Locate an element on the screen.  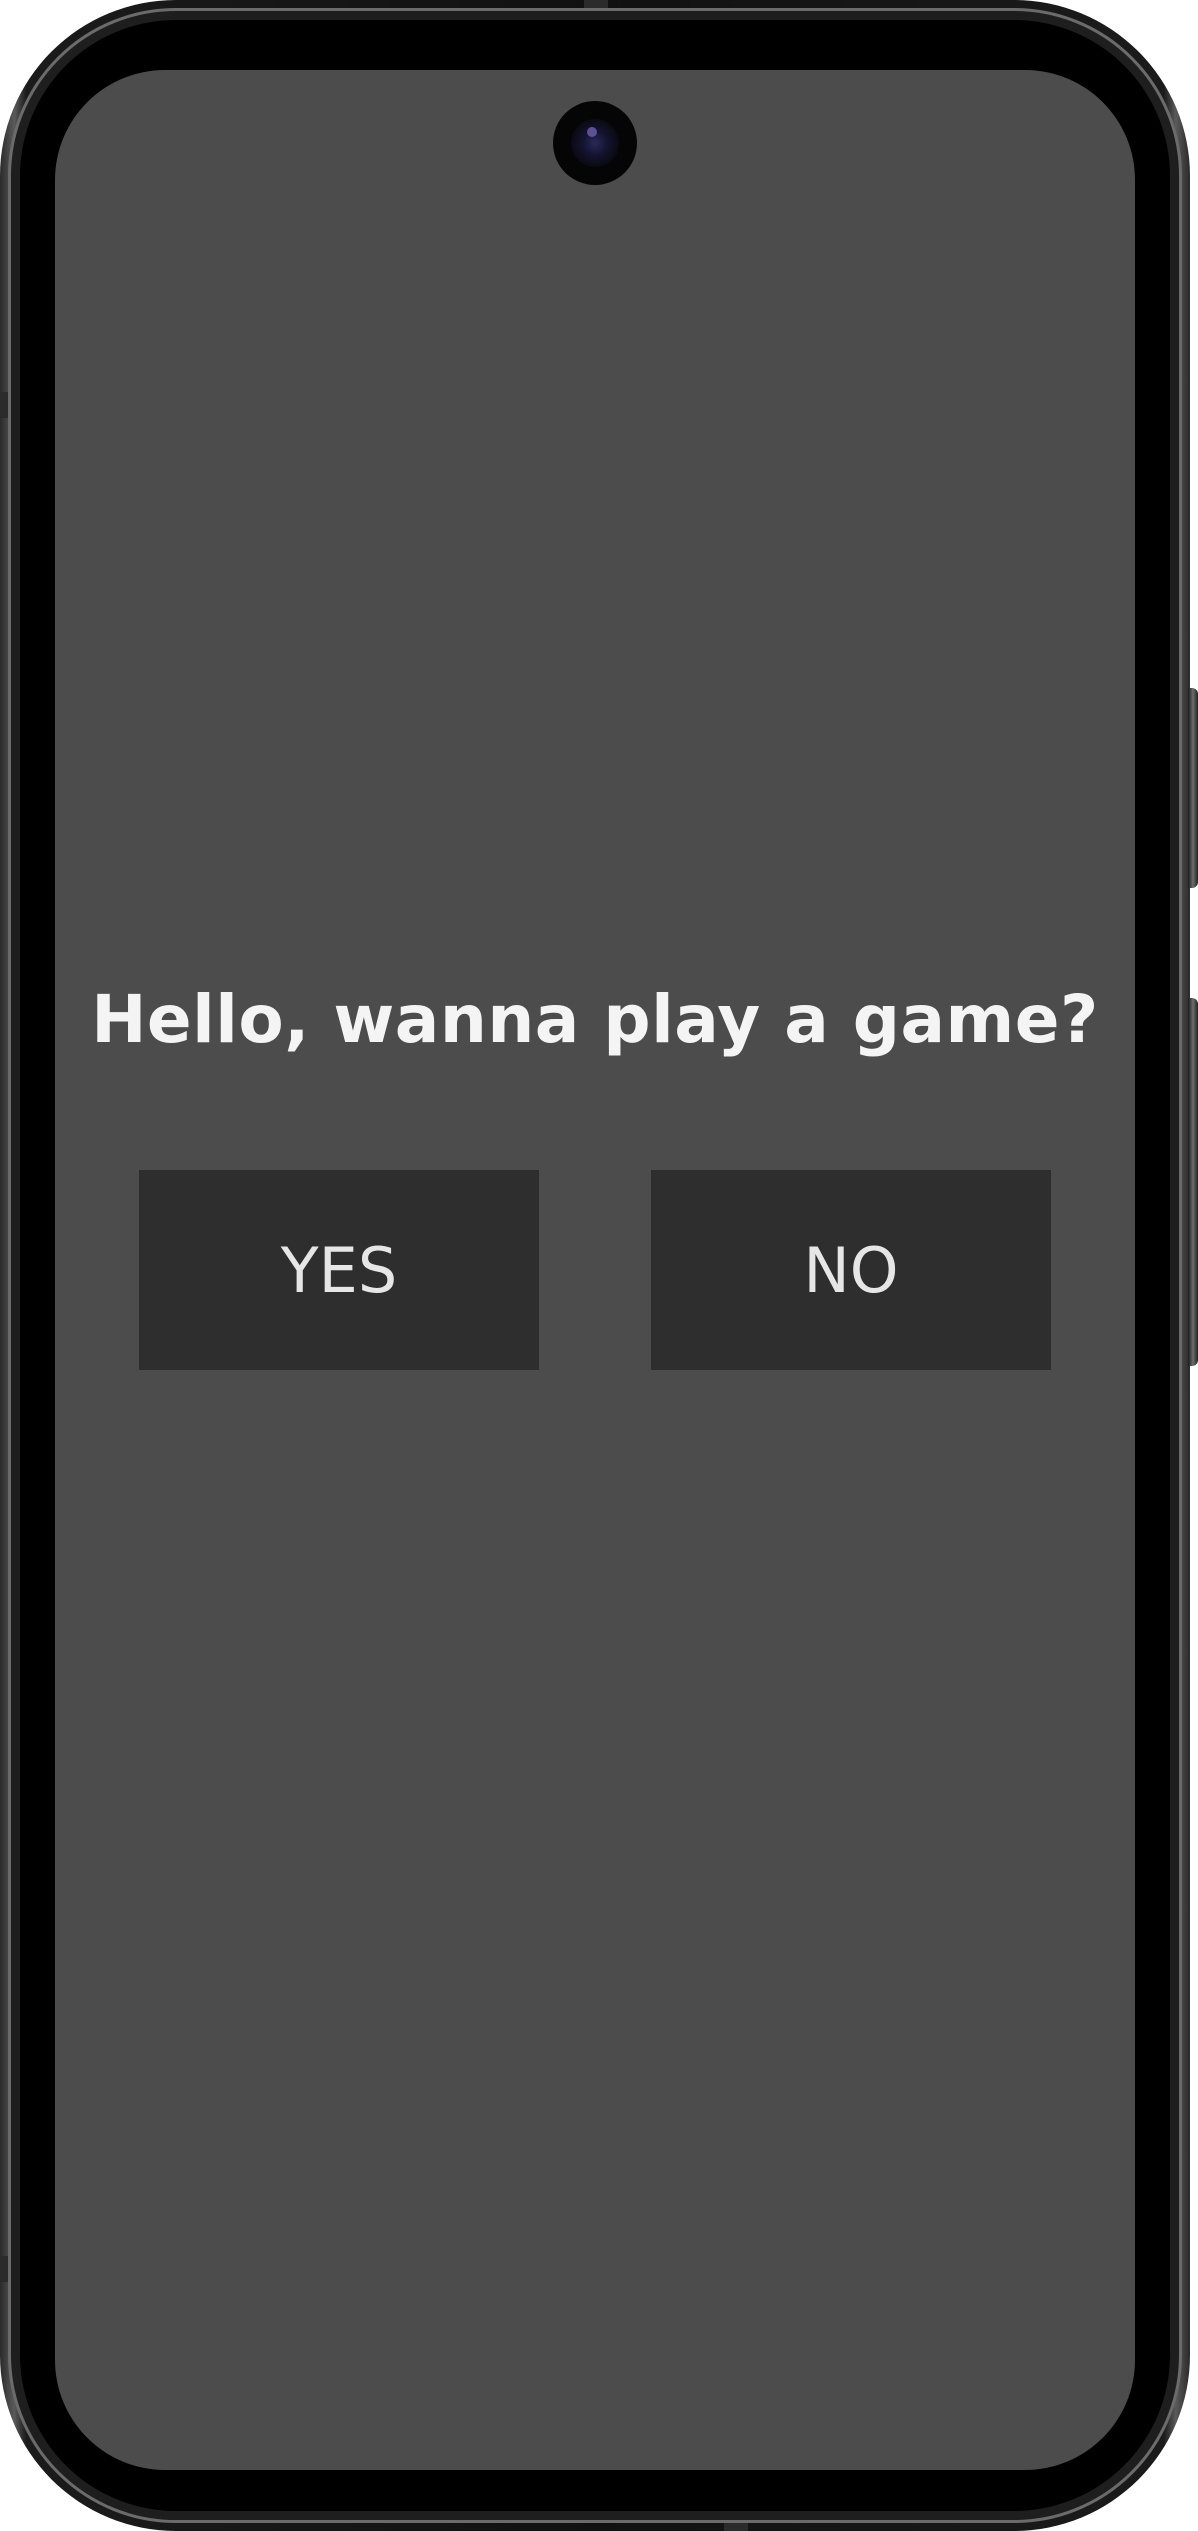
camera-lens is located at coordinates (595, 143).